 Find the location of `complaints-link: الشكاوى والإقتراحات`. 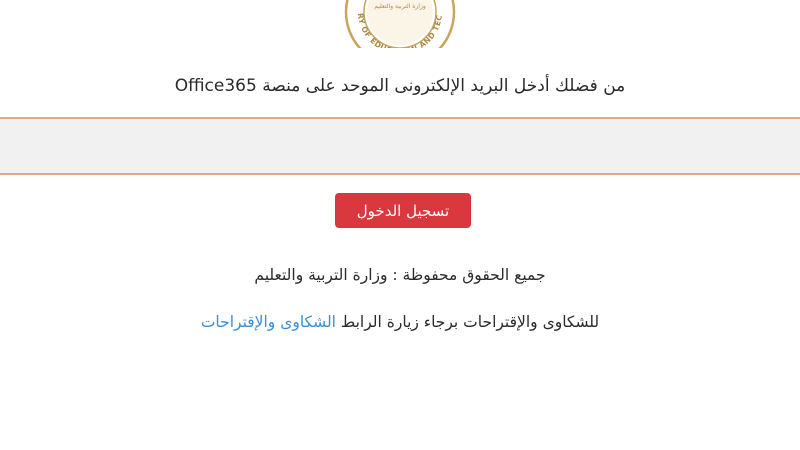

complaints-link: الشكاوى والإقتراحات is located at coordinates (268, 322).